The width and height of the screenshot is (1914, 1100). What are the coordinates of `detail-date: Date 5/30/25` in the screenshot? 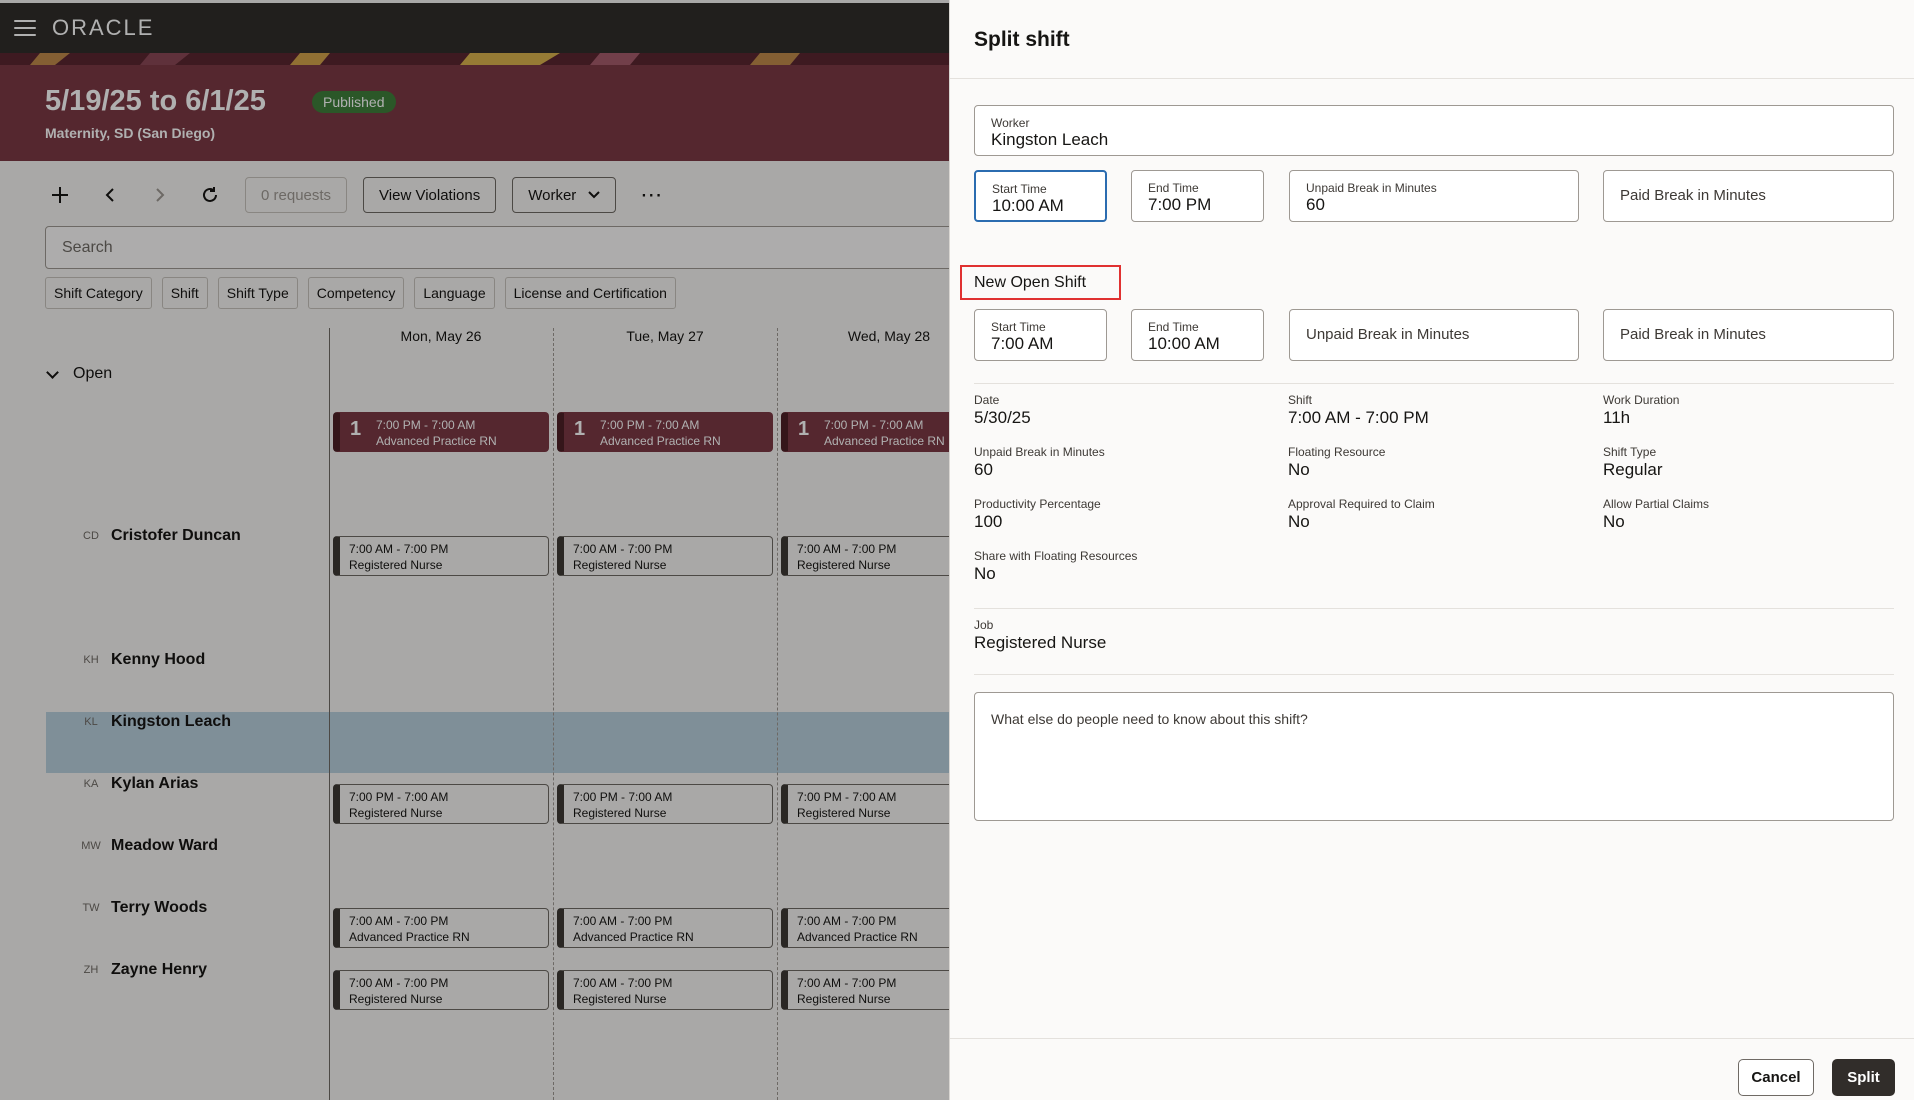 It's located at (1002, 411).